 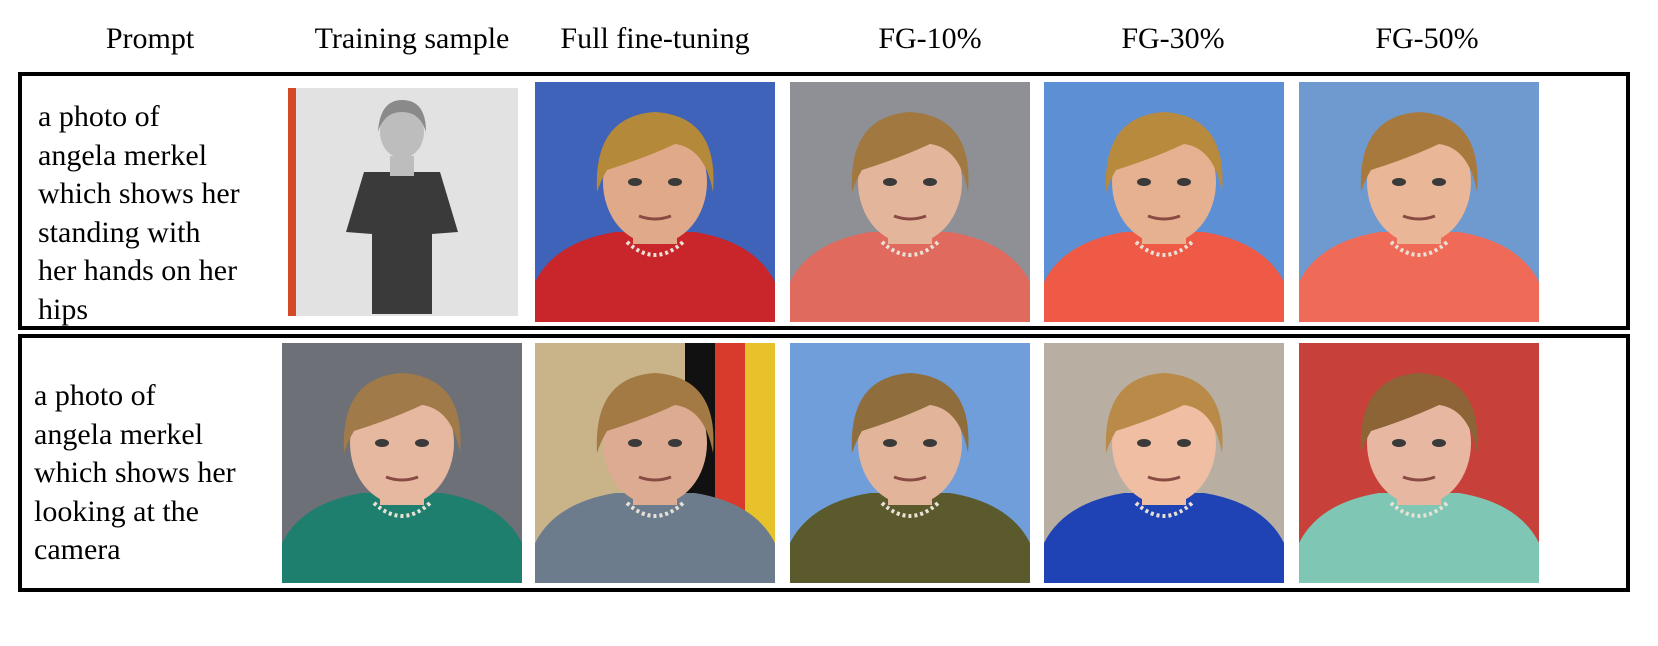 I want to click on row-2-full-fine-tuning-image, so click(x=655, y=463).